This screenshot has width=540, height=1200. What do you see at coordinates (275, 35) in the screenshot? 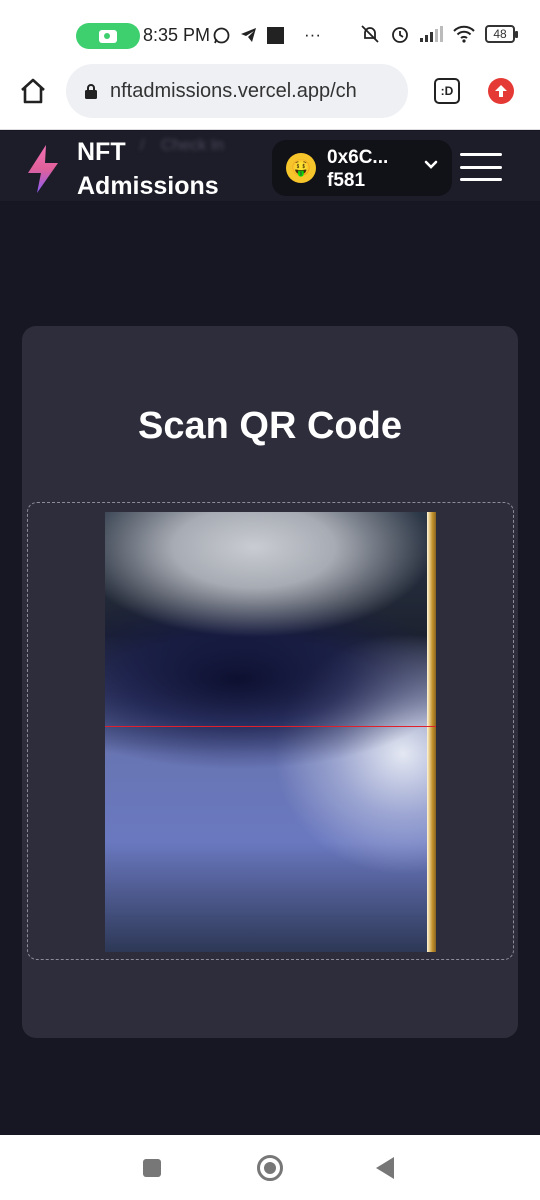
I see `notification-square-icon` at bounding box center [275, 35].